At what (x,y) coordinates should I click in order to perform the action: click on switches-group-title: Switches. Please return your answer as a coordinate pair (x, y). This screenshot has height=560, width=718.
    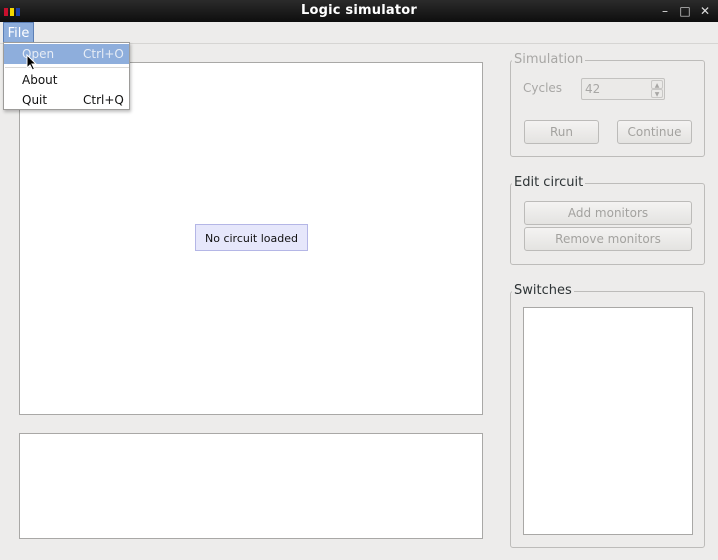
    Looking at the image, I should click on (543, 290).